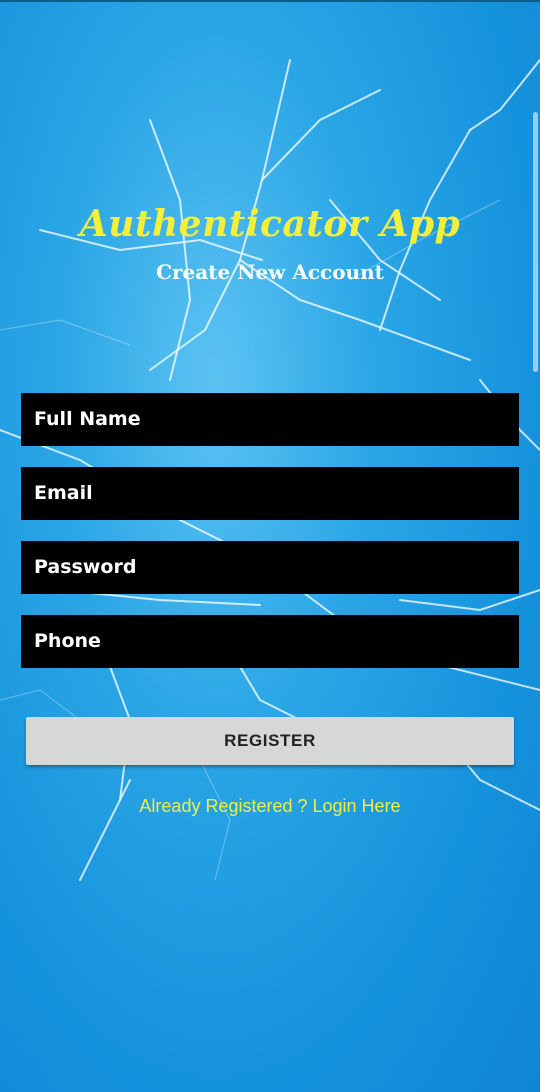 Image resolution: width=540 pixels, height=1092 pixels. Describe the element at coordinates (270, 1) in the screenshot. I see `top-edge-line` at that location.